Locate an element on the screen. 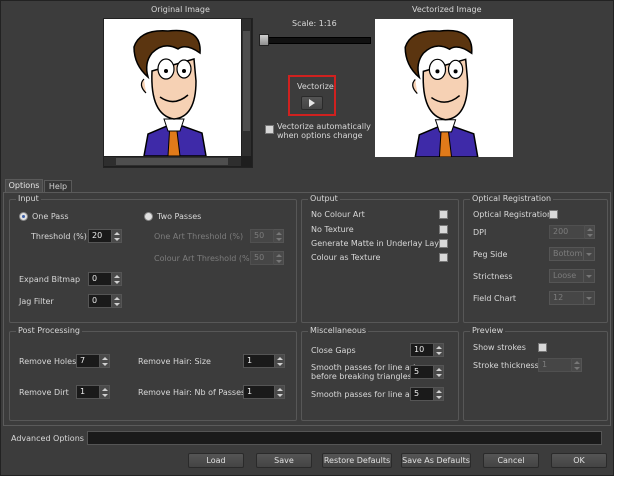 This screenshot has width=621, height=483. field-chart-label: Field Chart is located at coordinates (494, 298).